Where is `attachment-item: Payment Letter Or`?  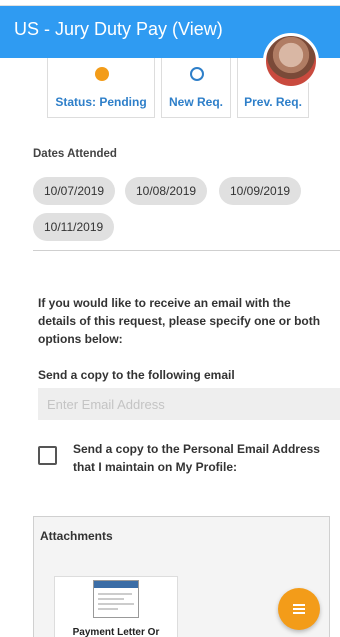
attachment-item: Payment Letter Or is located at coordinates (116, 606).